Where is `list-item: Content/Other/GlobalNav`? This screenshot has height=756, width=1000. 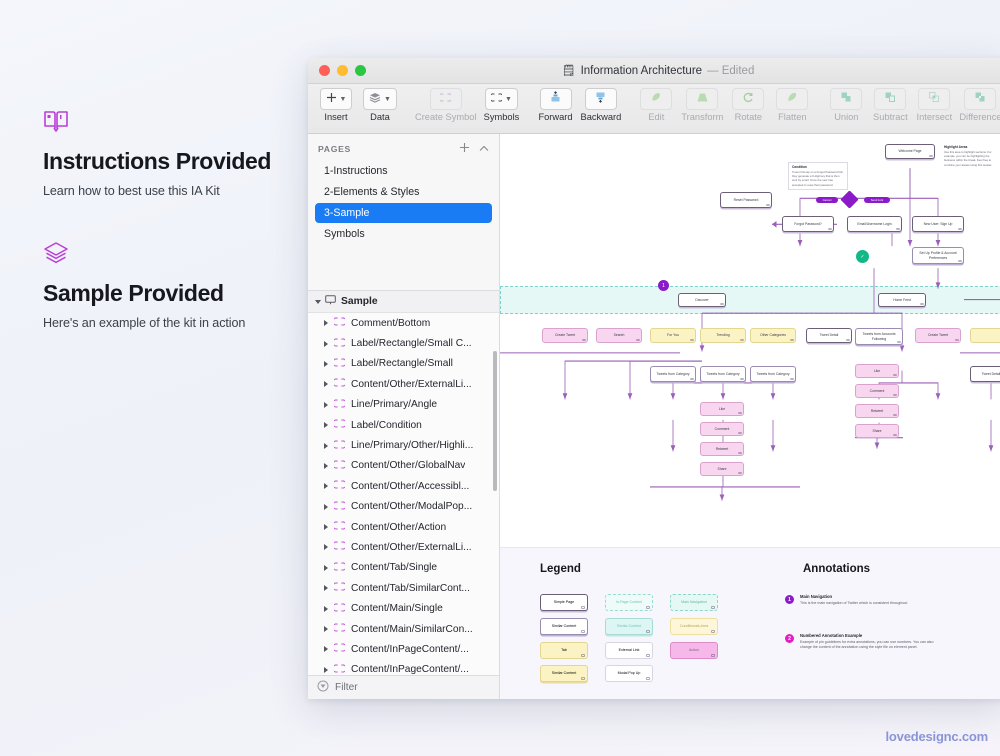 list-item: Content/Other/GlobalNav is located at coordinates (403, 466).